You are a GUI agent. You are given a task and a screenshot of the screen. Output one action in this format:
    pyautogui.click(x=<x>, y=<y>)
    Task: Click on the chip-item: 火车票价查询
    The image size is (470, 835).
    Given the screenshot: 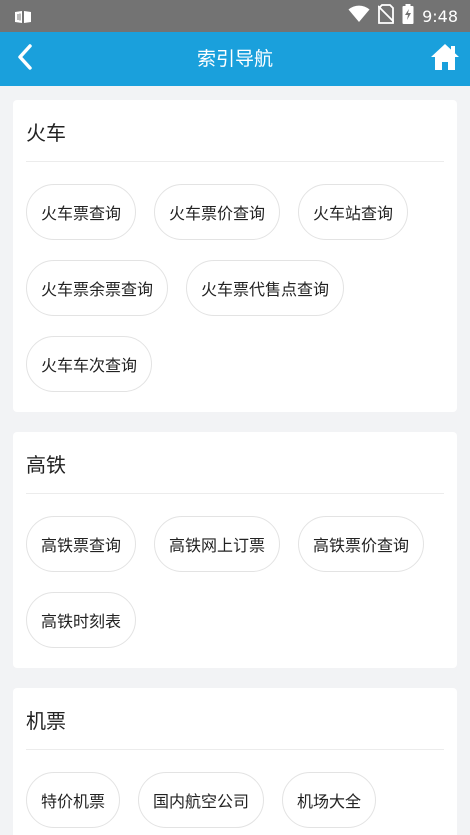 What is the action you would take?
    pyautogui.click(x=217, y=212)
    